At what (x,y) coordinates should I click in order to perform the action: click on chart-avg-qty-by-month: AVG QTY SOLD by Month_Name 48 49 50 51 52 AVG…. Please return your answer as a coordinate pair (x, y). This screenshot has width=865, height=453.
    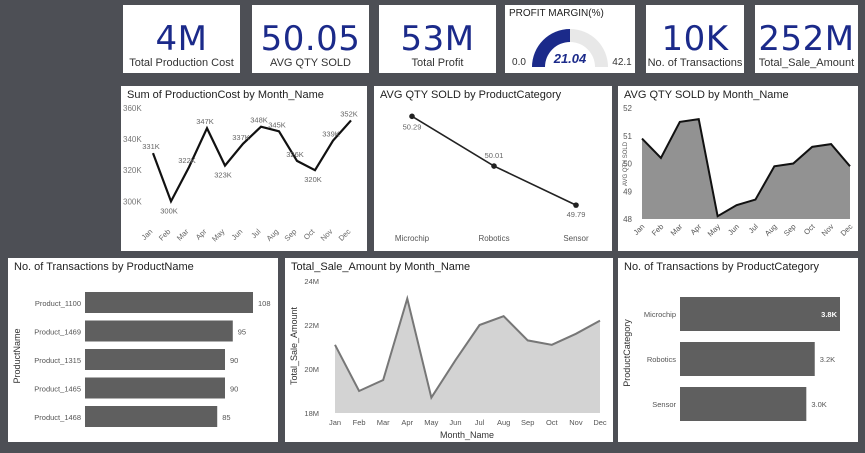
    Looking at the image, I should click on (738, 168).